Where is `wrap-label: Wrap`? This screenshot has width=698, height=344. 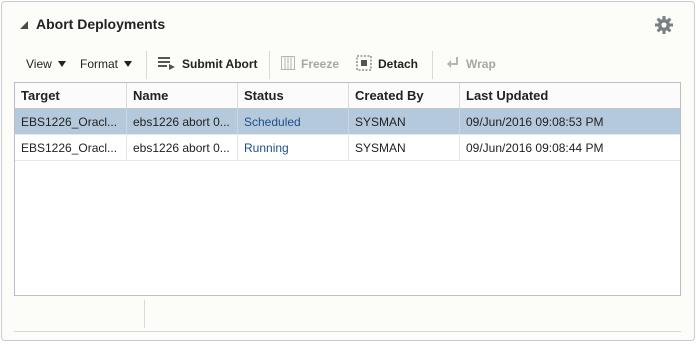
wrap-label: Wrap is located at coordinates (481, 64).